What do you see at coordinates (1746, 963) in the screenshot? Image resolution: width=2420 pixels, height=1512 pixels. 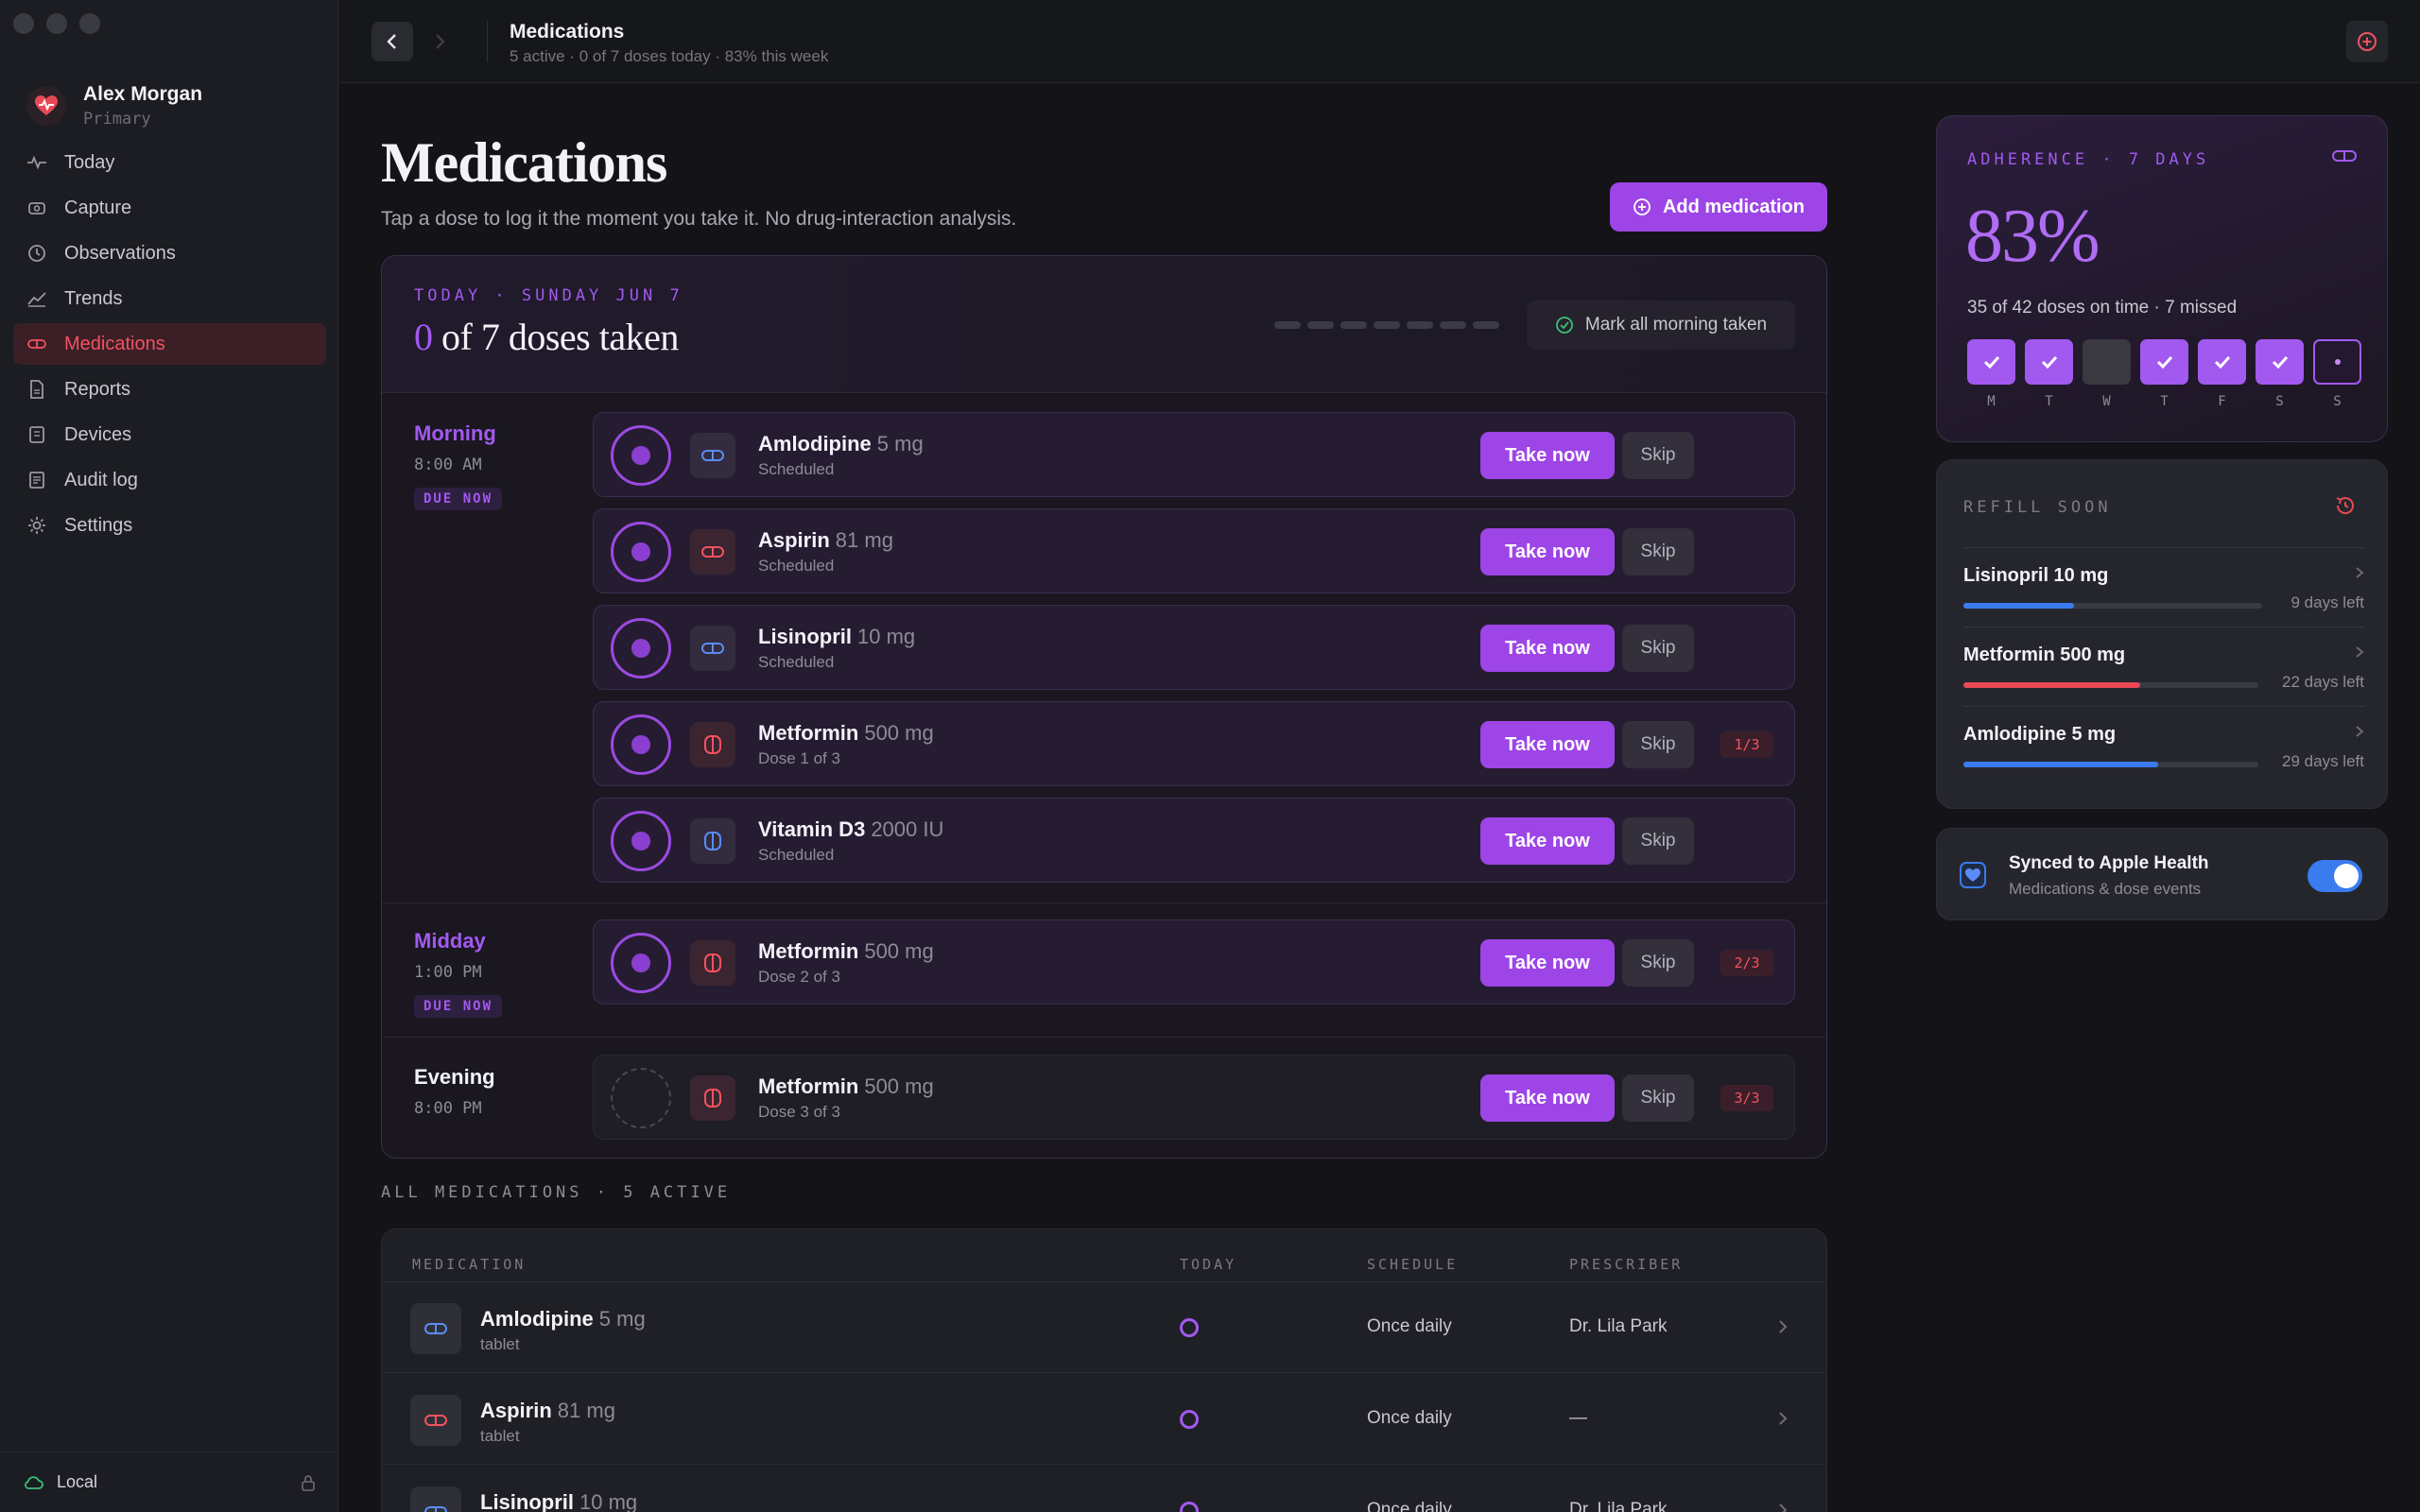 I see `dose-count-badge: 2/3` at bounding box center [1746, 963].